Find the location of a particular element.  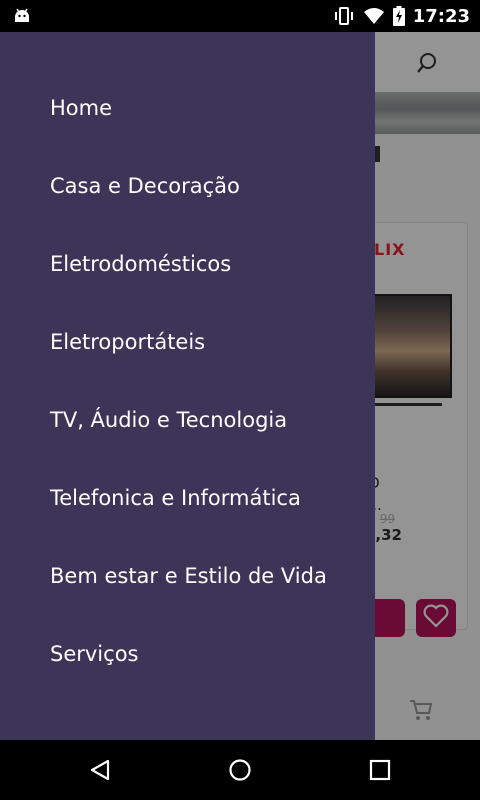

menu-item-eletrodomesticos: Eletrodomésticos is located at coordinates (187, 264).